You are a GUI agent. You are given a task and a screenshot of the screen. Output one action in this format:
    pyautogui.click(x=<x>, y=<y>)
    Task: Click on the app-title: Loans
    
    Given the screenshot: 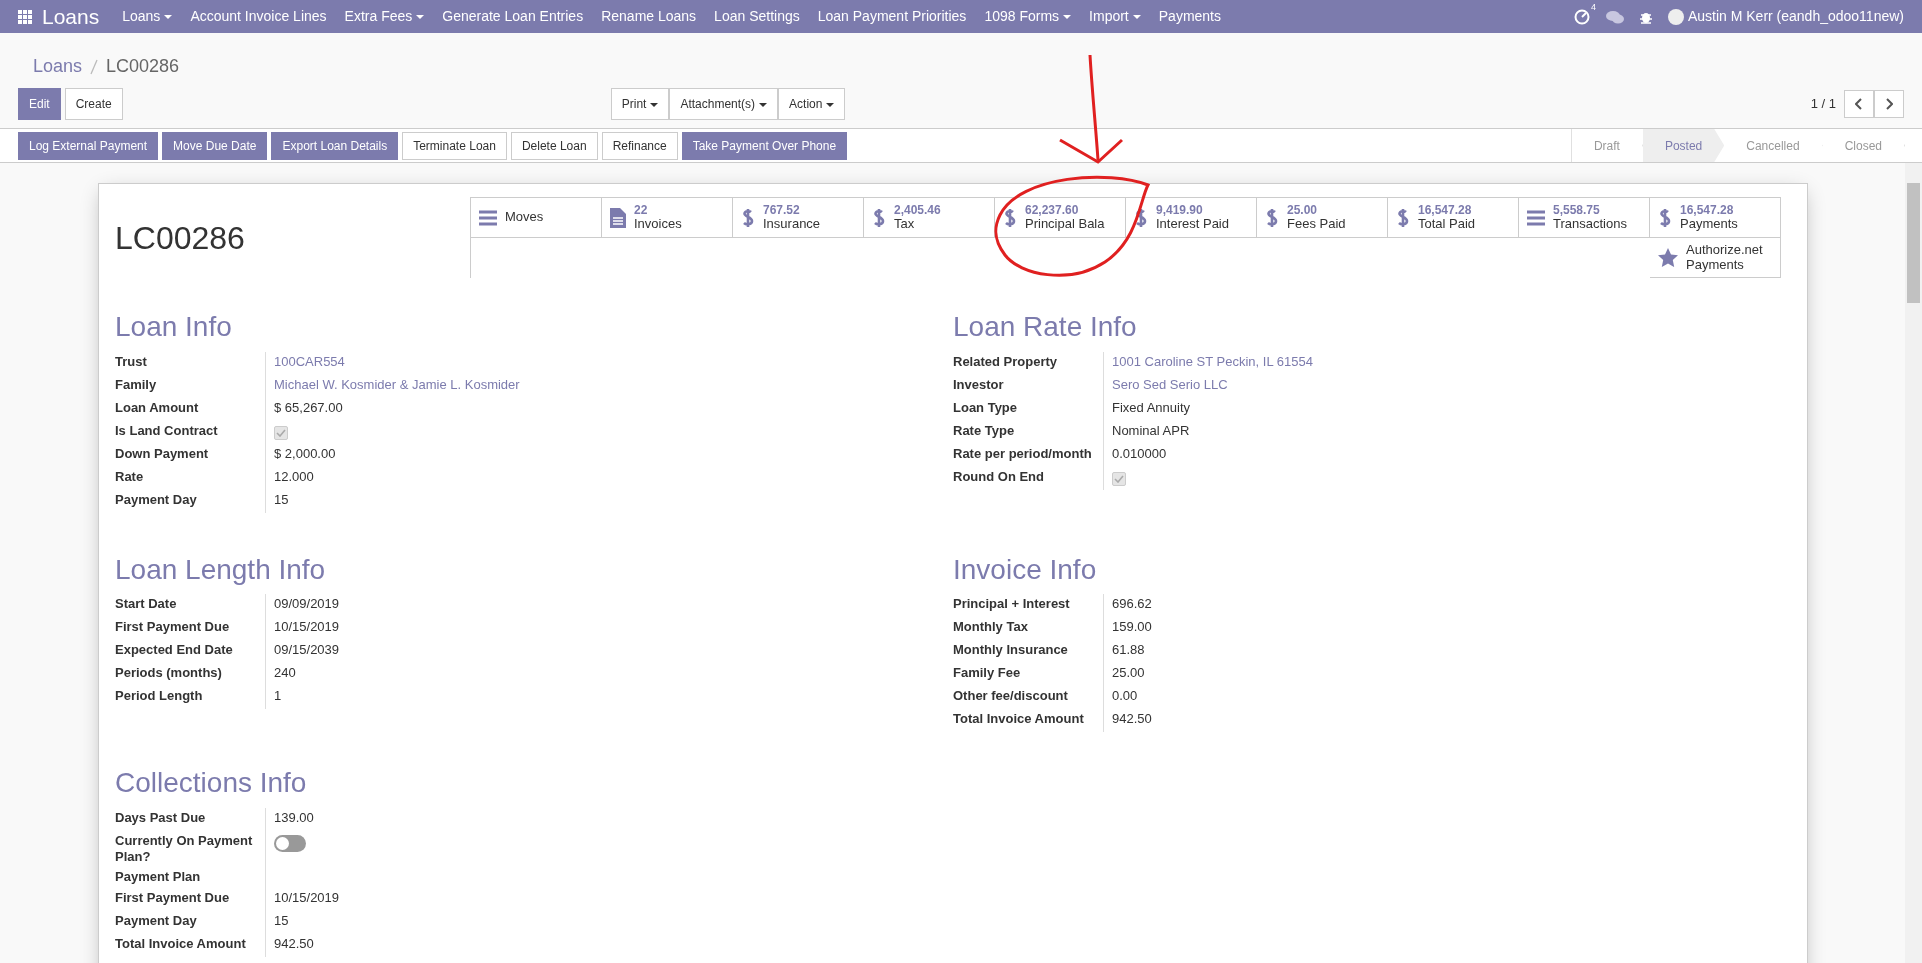 What is the action you would take?
    pyautogui.click(x=71, y=16)
    